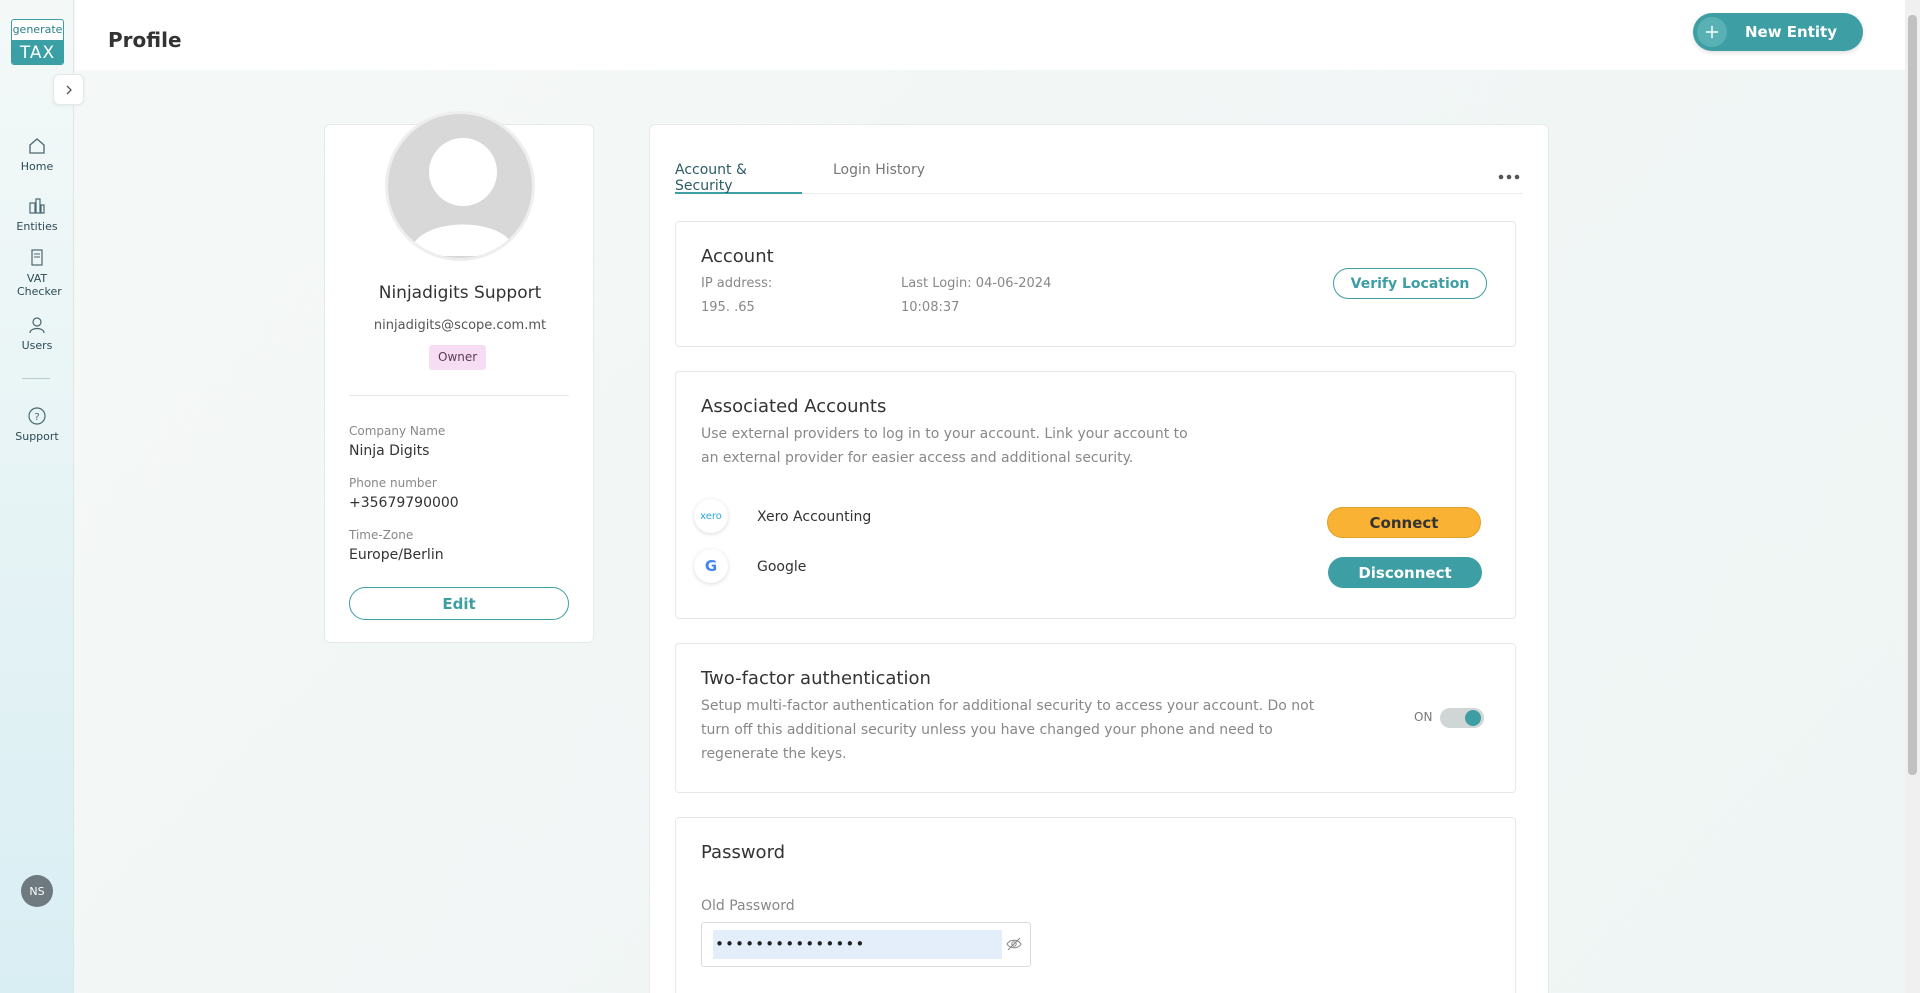 This screenshot has height=993, width=1920. I want to click on provider-name-google: Google, so click(782, 567).